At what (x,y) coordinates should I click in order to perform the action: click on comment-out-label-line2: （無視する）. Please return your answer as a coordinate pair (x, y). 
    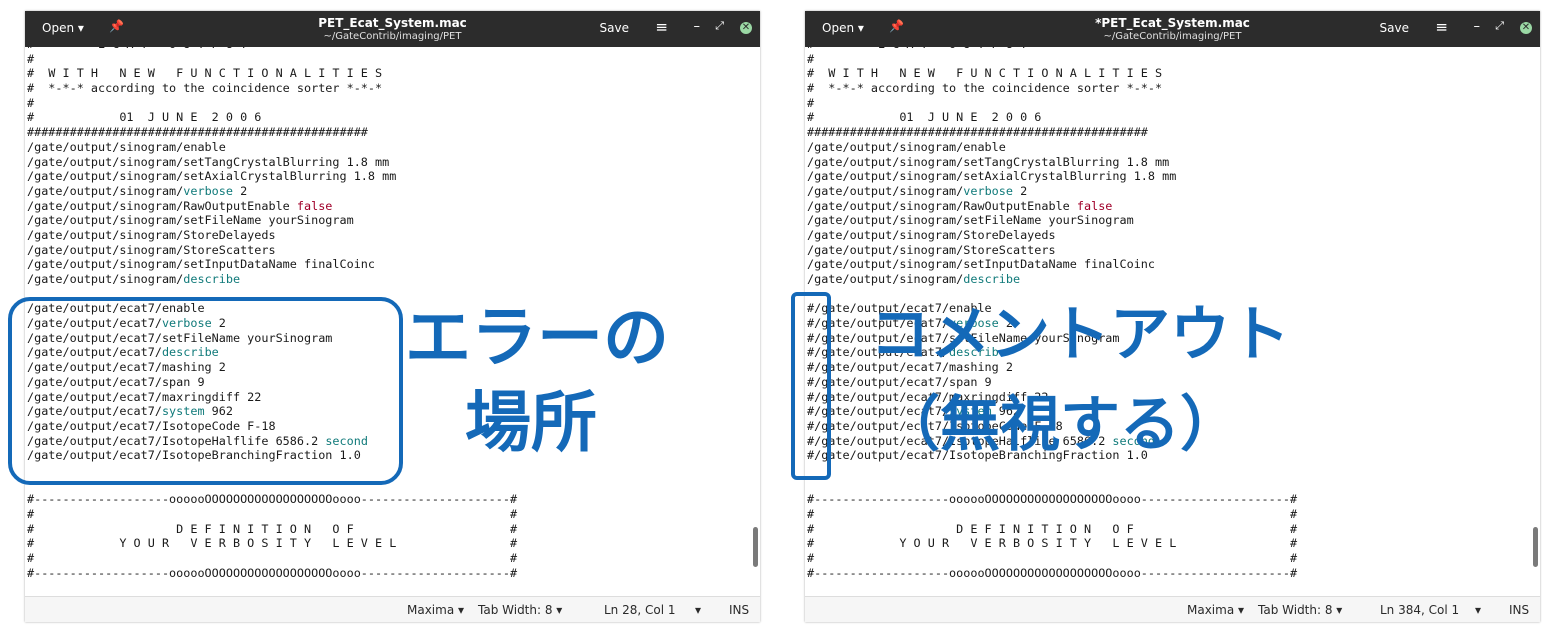
    Looking at the image, I should click on (1060, 425).